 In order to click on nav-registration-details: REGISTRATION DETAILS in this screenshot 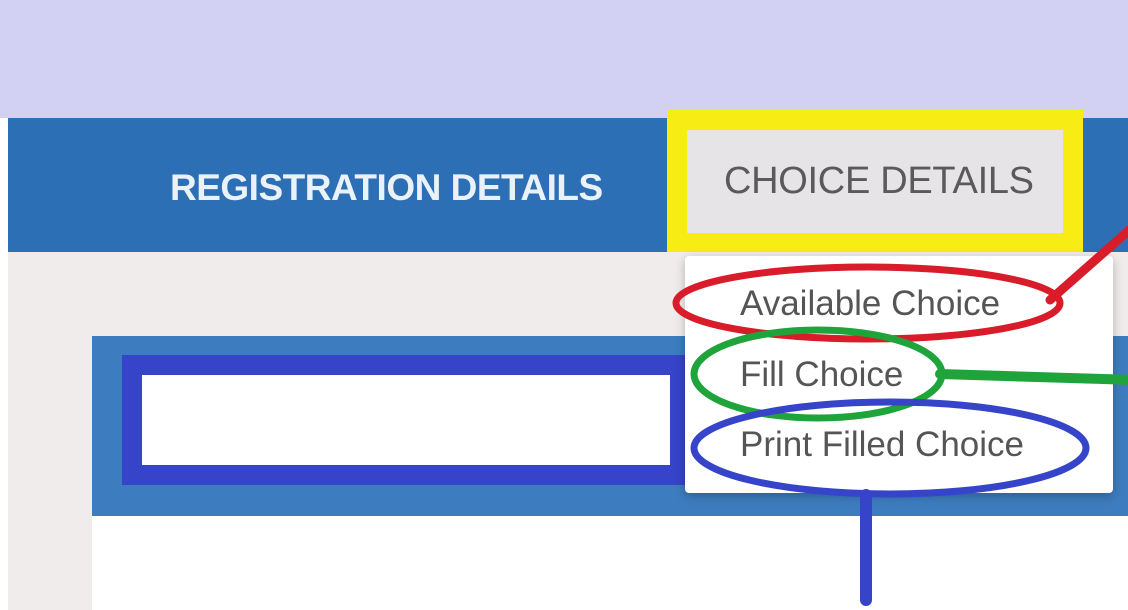, I will do `click(386, 188)`.